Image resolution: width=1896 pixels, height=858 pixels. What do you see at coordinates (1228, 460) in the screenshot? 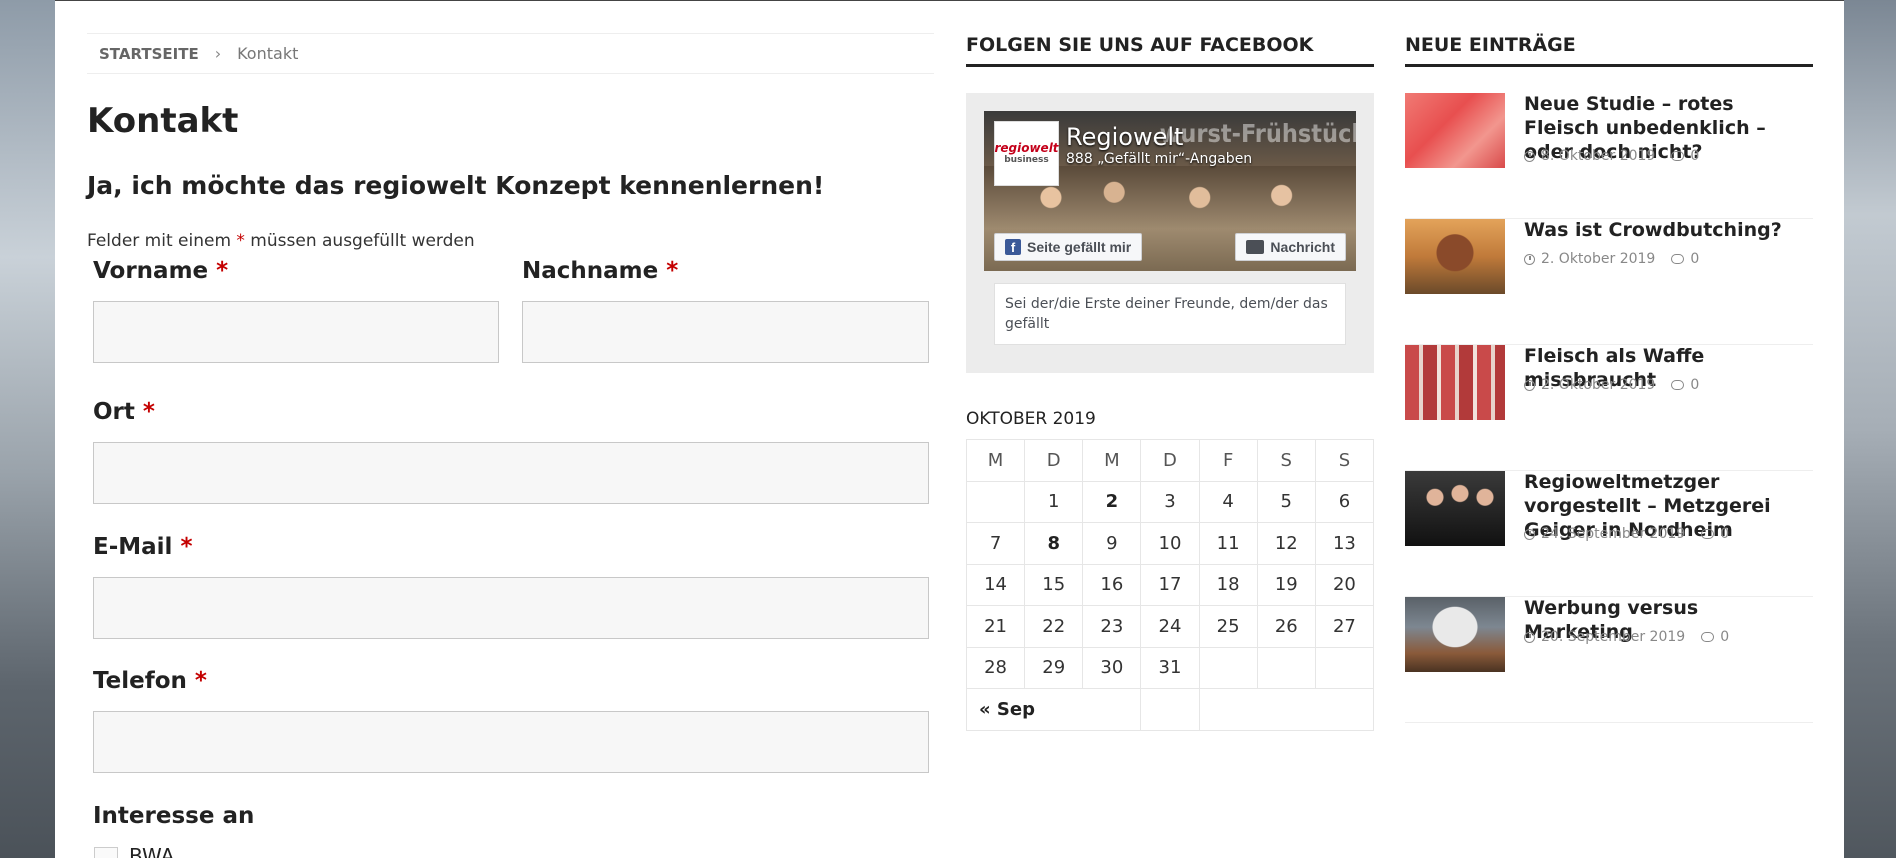
I see `calendar-weekday: F` at bounding box center [1228, 460].